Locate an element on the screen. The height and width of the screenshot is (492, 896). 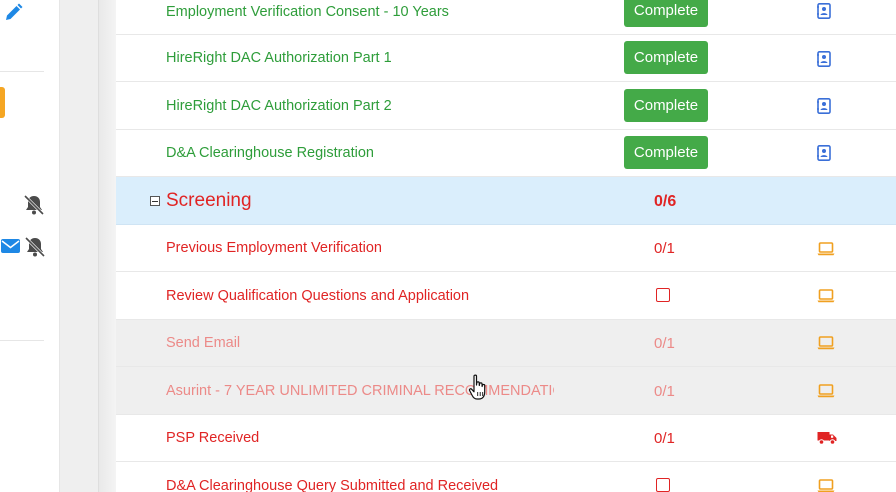
mail-icon is located at coordinates (10, 246).